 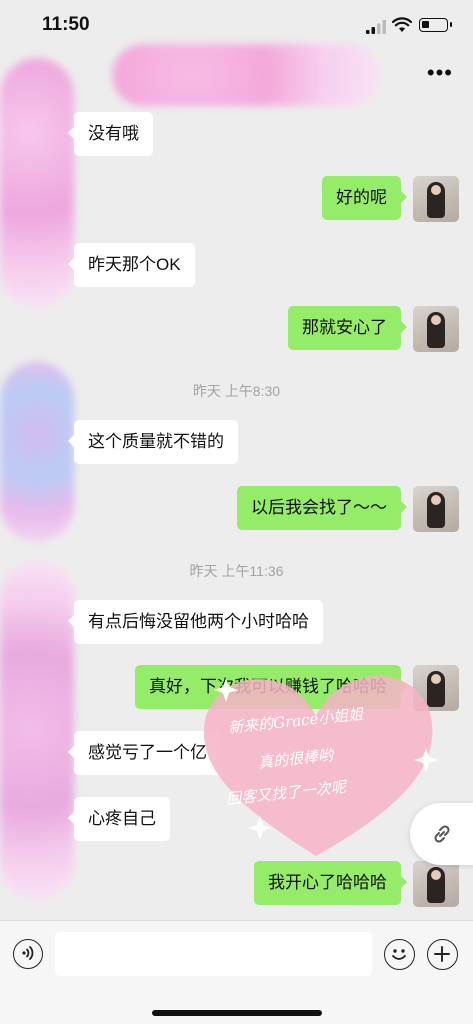 I want to click on outgoing-message: 好的呢, so click(x=364, y=198).